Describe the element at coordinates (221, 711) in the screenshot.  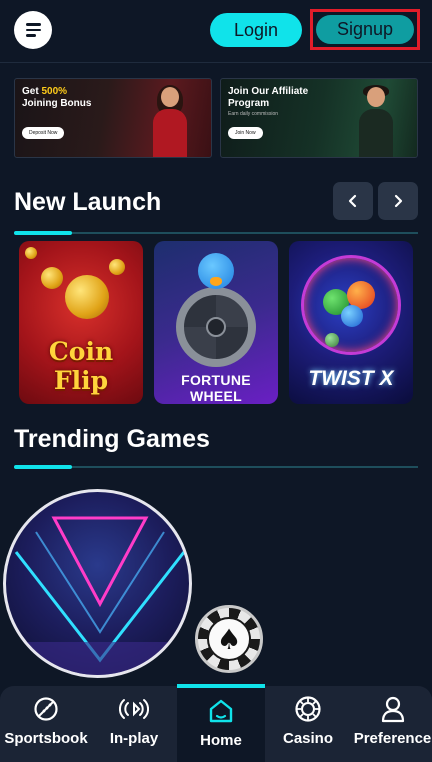
I see `home-icon` at that location.